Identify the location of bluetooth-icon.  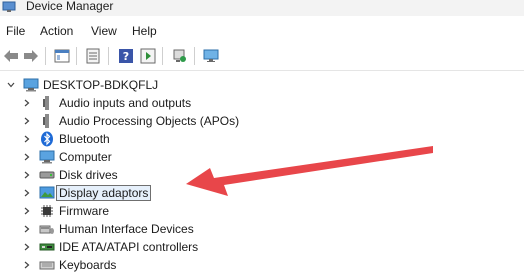
(47, 139).